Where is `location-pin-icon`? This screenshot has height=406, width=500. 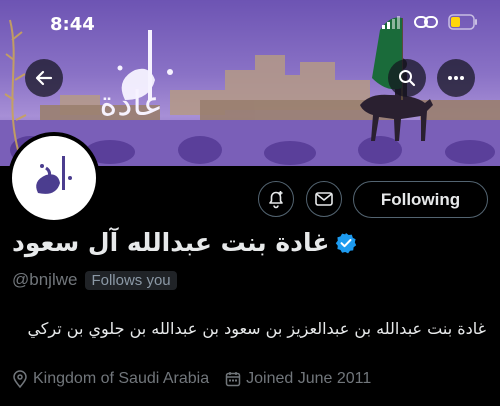 location-pin-icon is located at coordinates (20, 379).